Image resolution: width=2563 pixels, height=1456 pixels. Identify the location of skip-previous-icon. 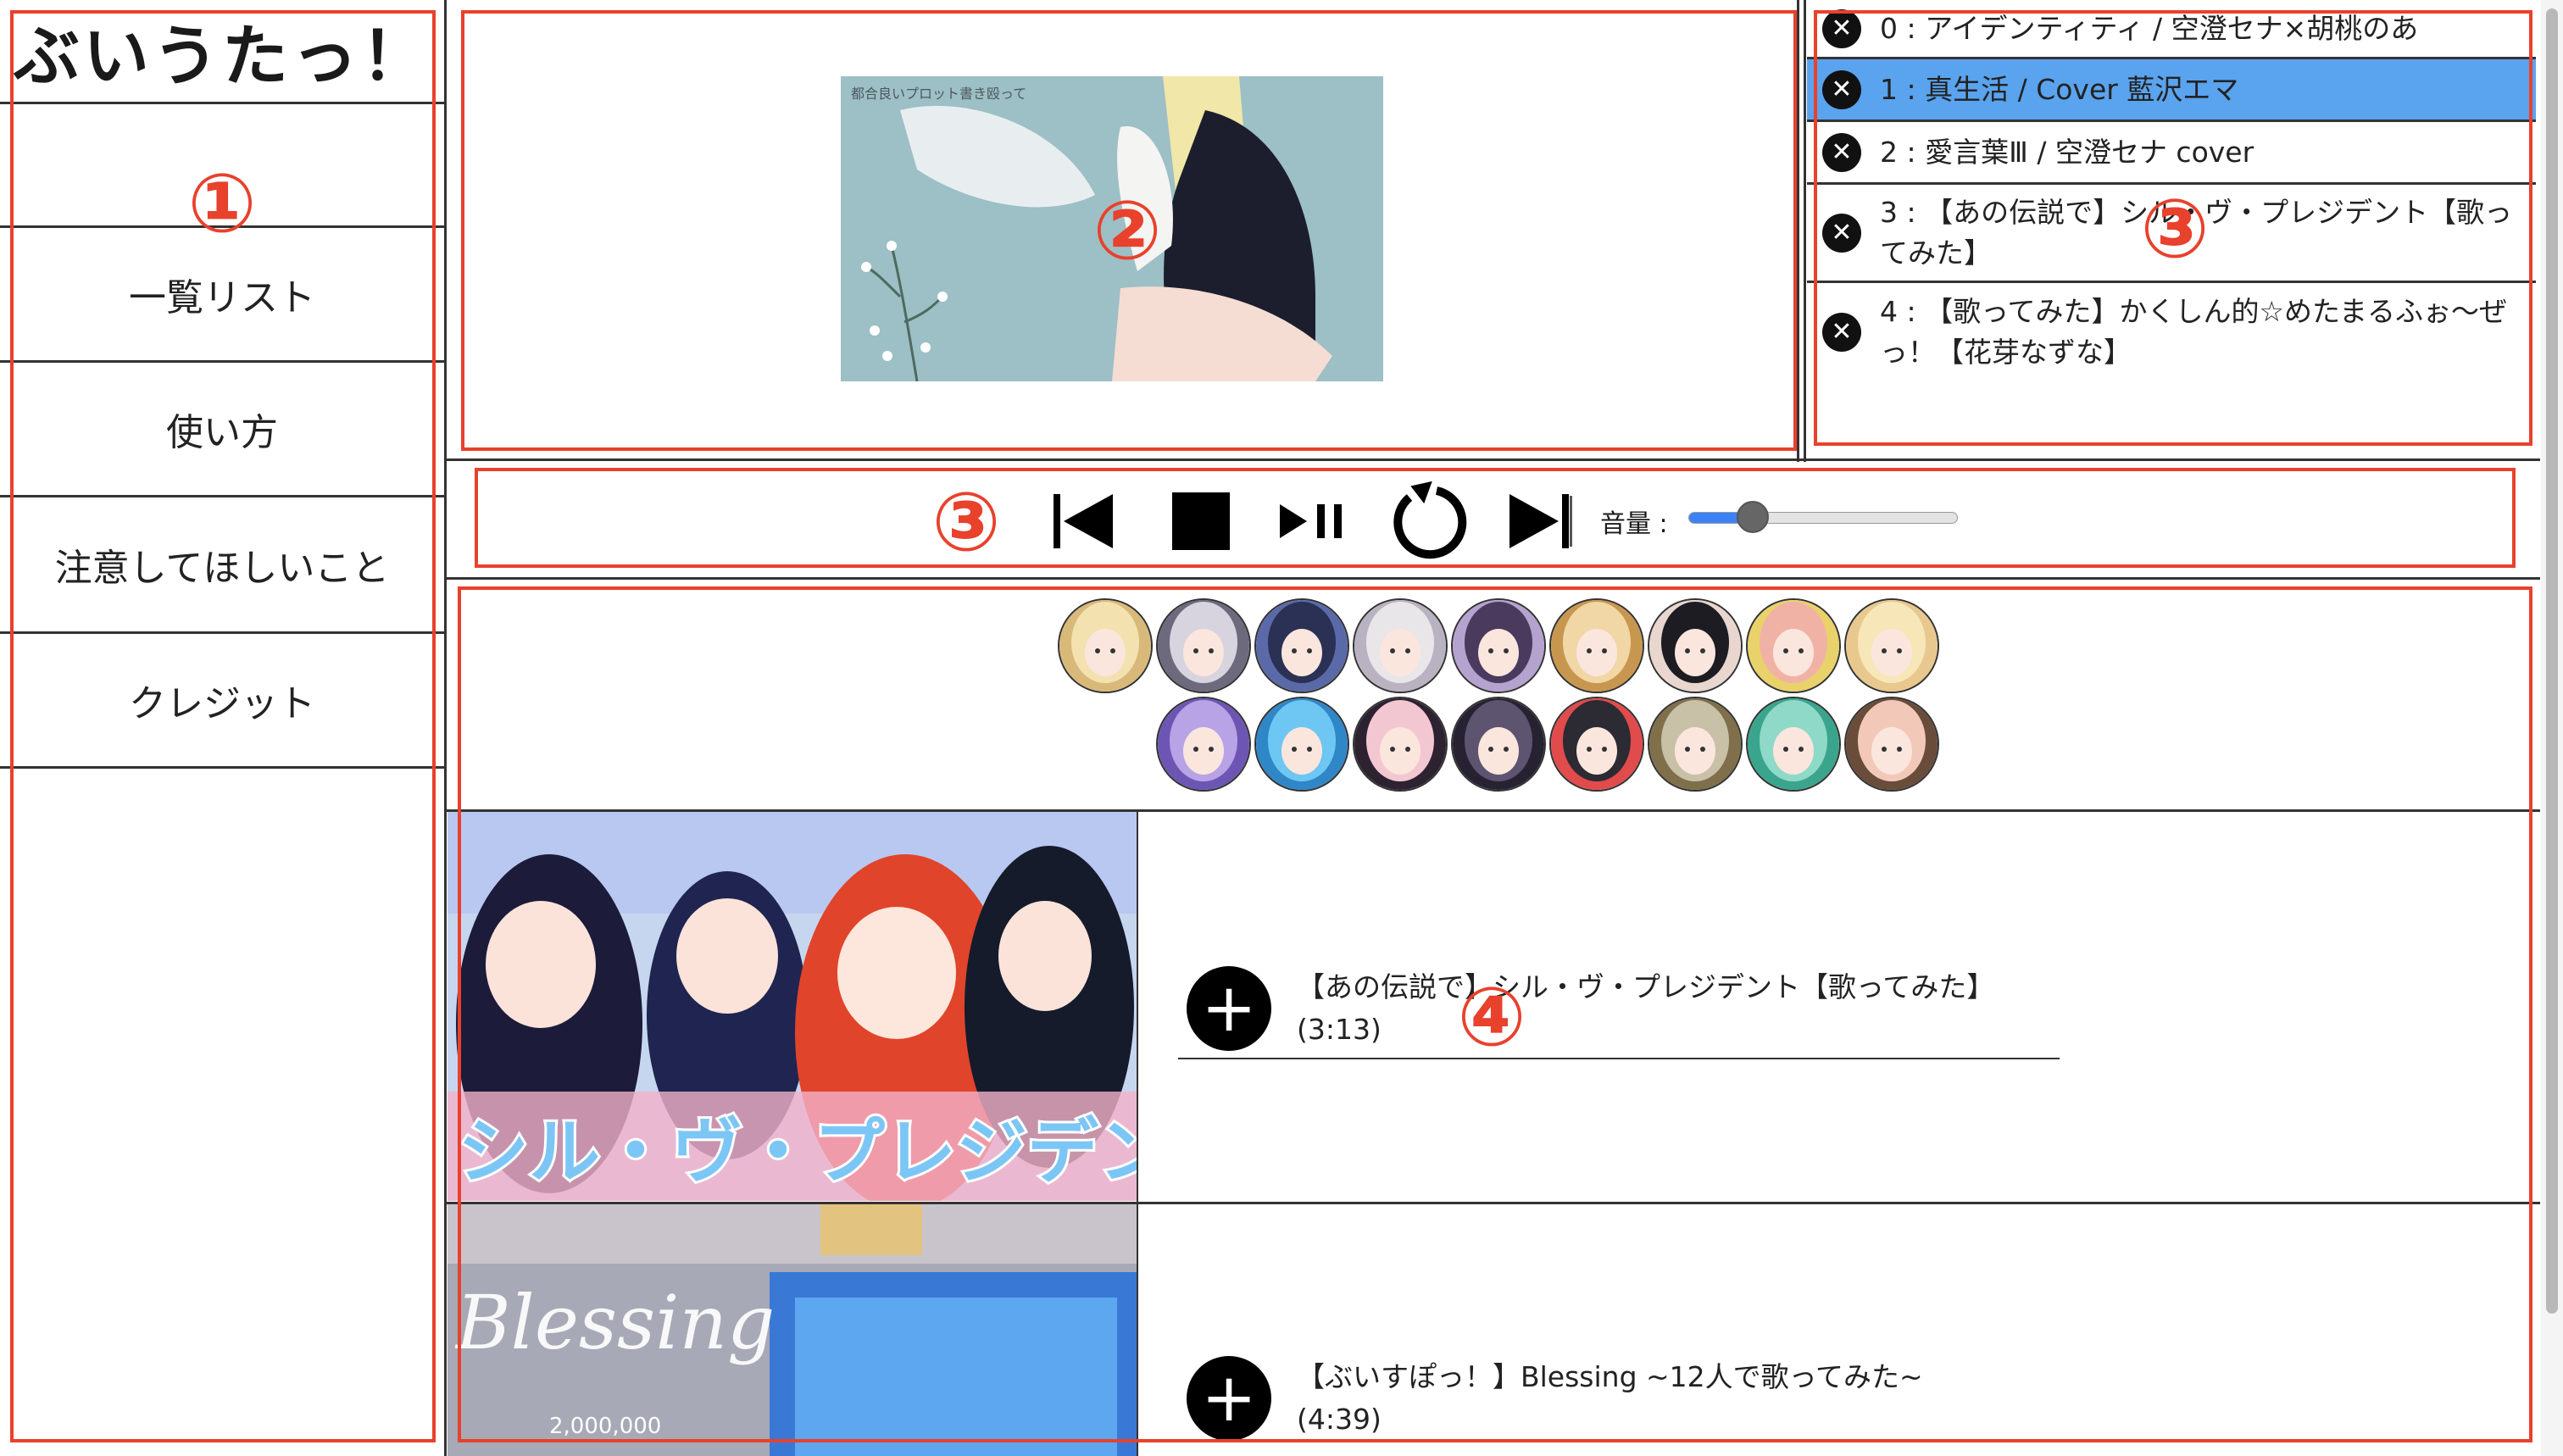
(1082, 521).